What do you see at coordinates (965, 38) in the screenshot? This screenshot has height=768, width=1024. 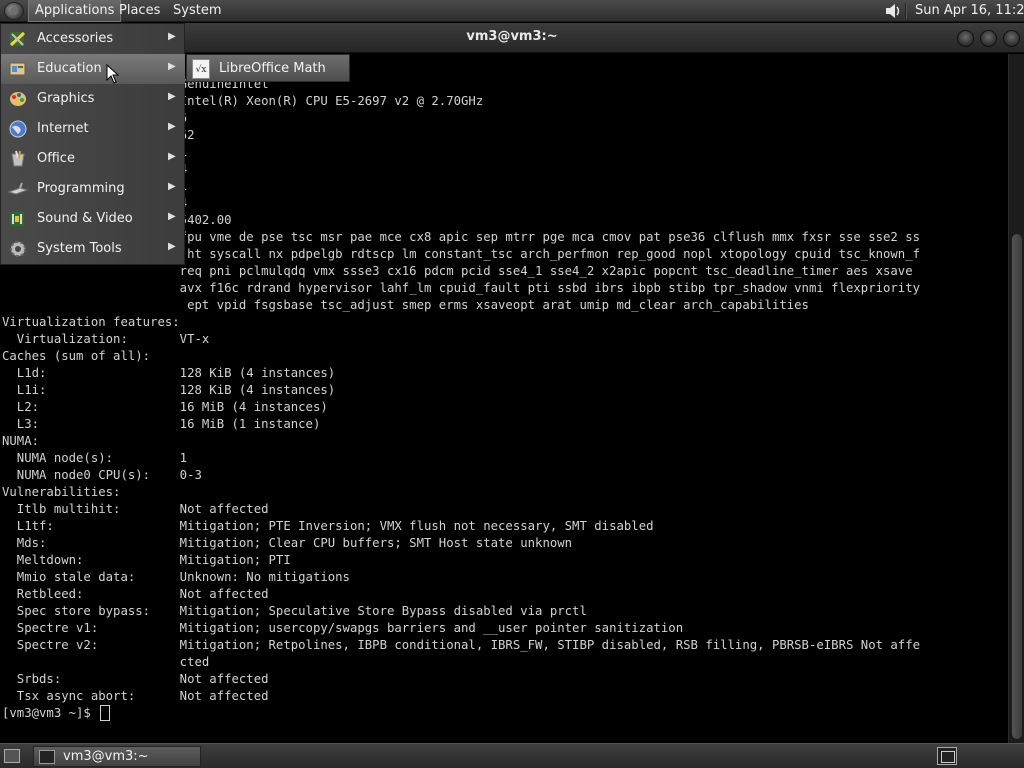 I see `minimize-button` at bounding box center [965, 38].